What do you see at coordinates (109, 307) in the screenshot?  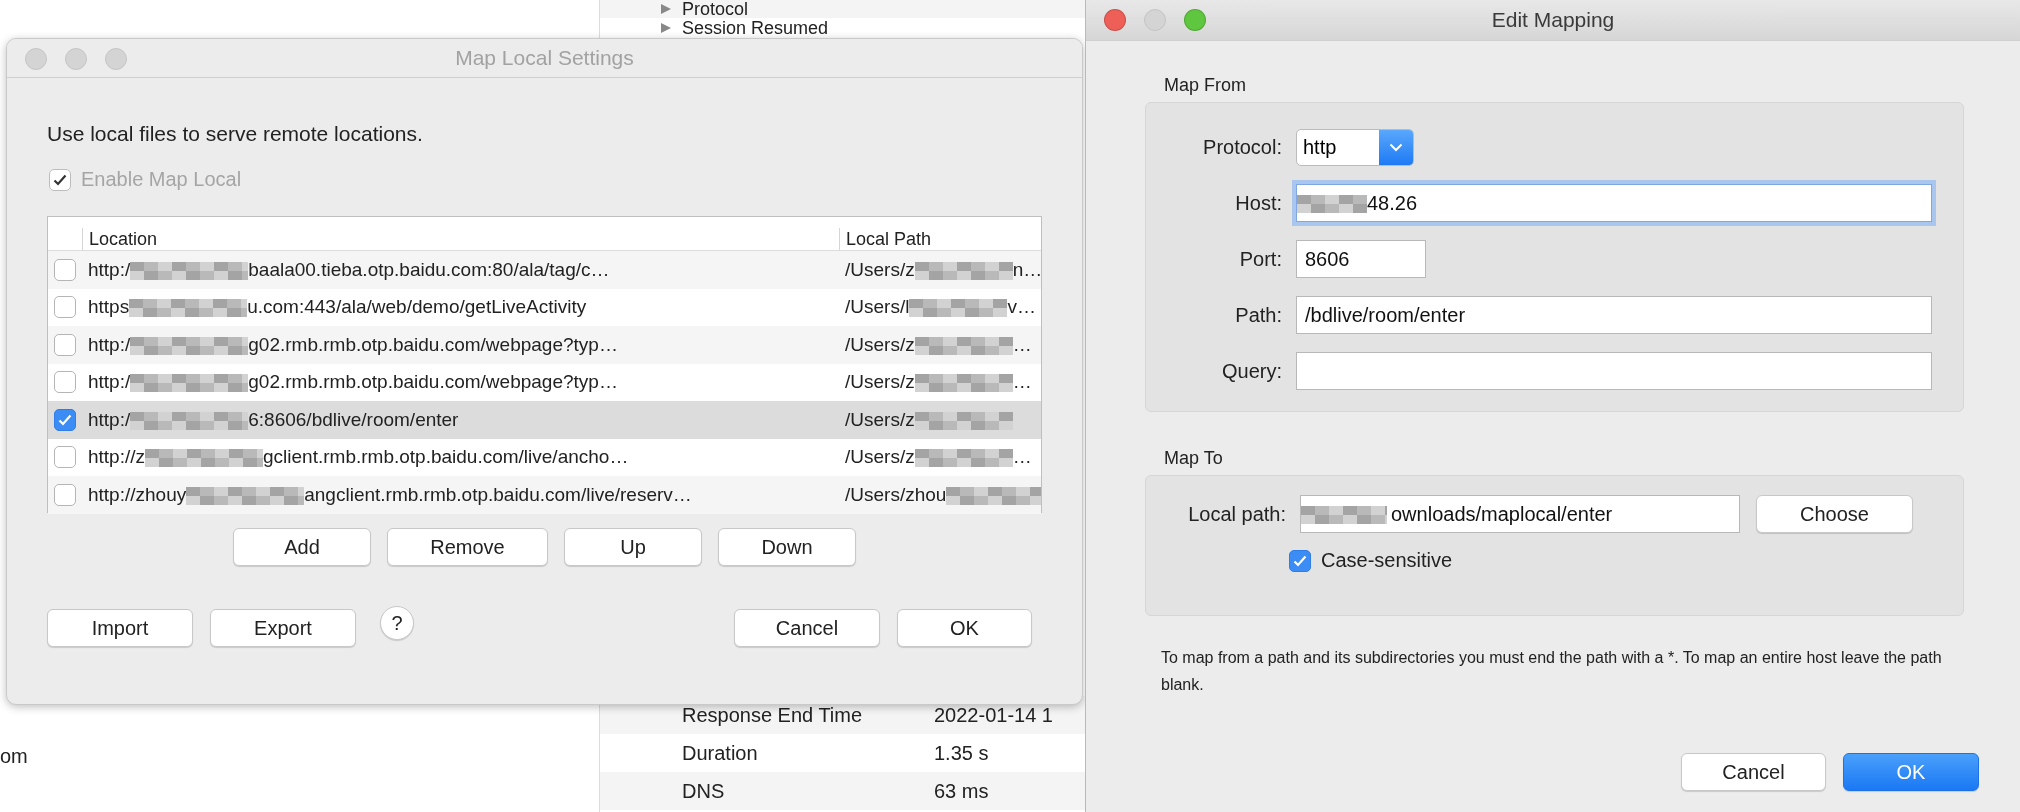 I see `url-text: https` at bounding box center [109, 307].